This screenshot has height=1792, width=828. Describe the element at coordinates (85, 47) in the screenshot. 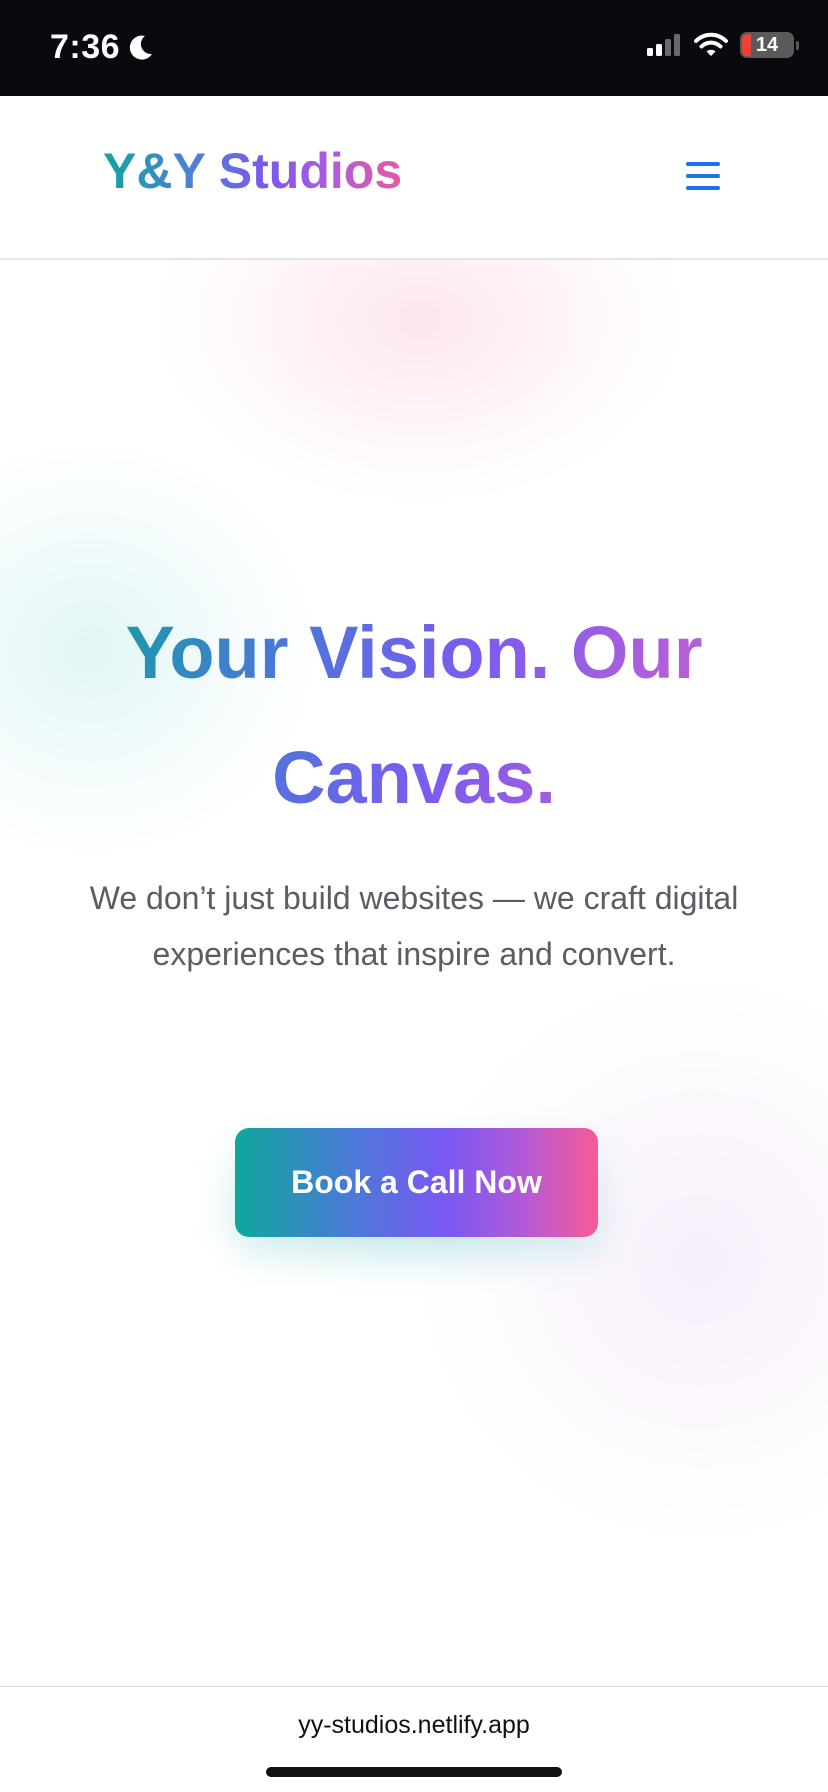

I see `status-time: 7:36` at that location.